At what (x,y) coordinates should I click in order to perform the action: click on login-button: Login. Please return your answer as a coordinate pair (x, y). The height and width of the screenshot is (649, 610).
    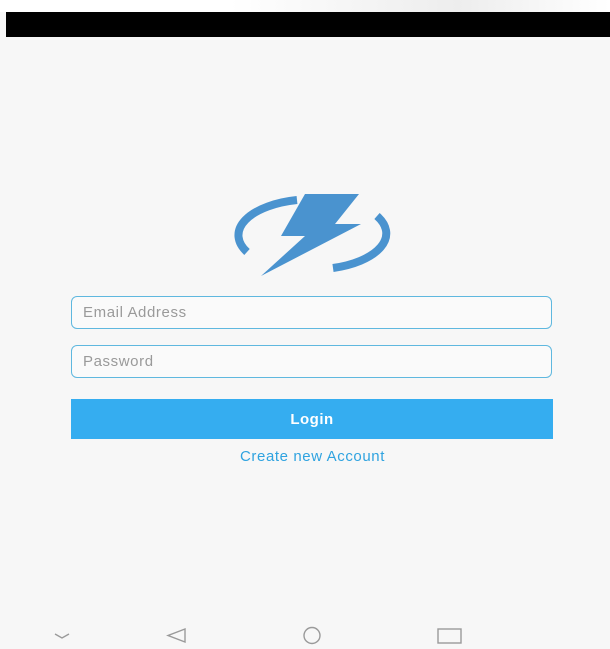
    Looking at the image, I should click on (312, 419).